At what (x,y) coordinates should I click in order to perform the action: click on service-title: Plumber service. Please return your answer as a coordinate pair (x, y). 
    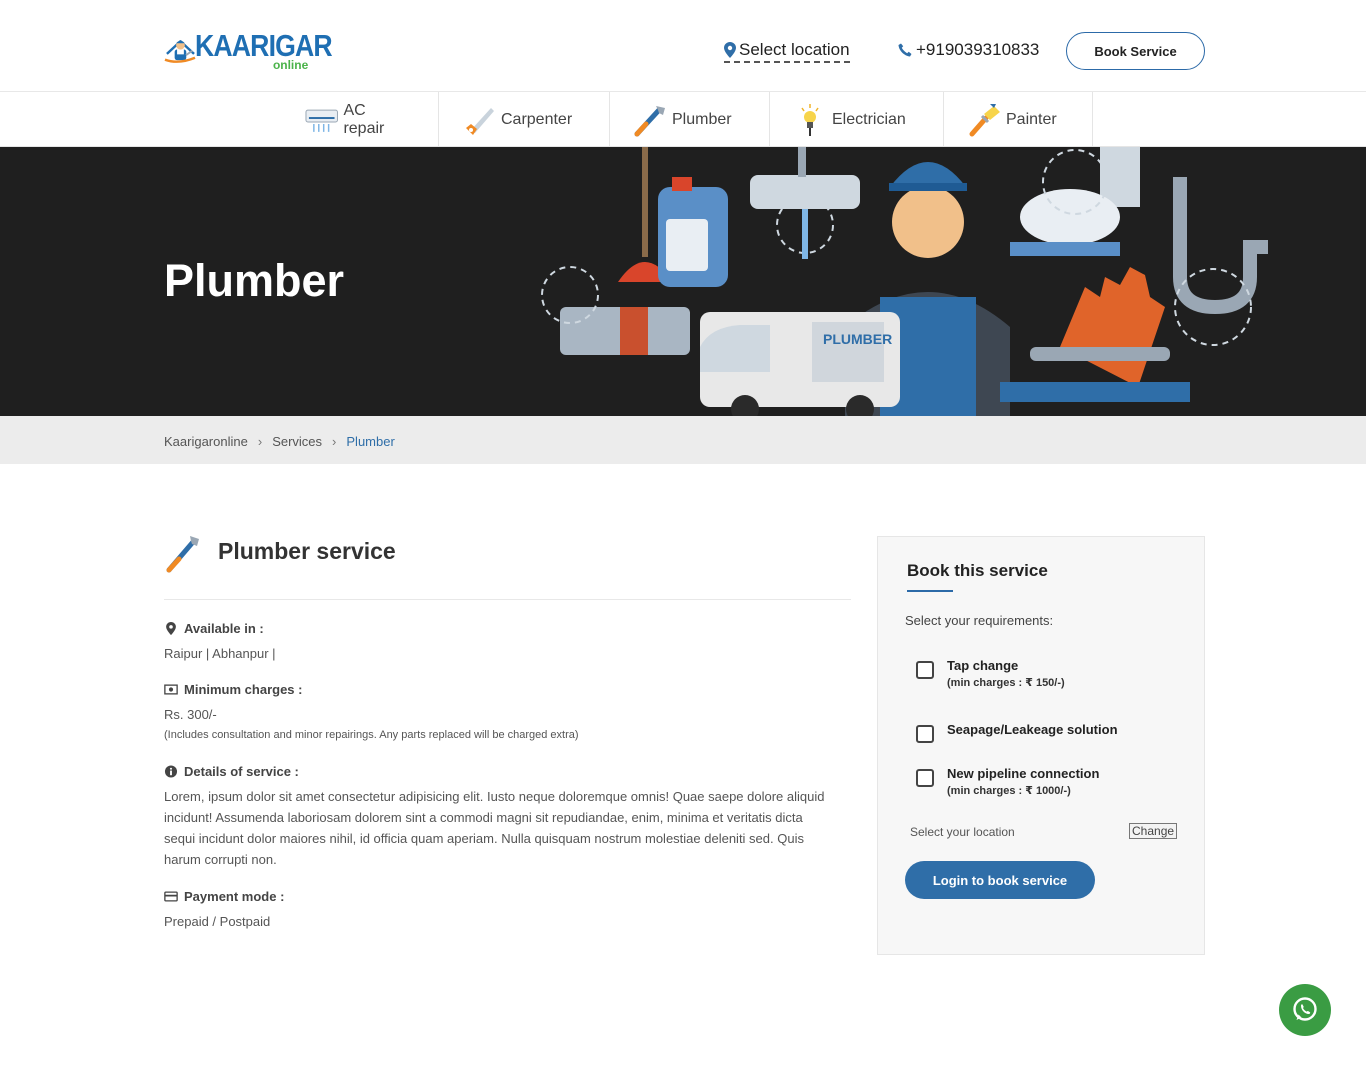
    Looking at the image, I should click on (307, 551).